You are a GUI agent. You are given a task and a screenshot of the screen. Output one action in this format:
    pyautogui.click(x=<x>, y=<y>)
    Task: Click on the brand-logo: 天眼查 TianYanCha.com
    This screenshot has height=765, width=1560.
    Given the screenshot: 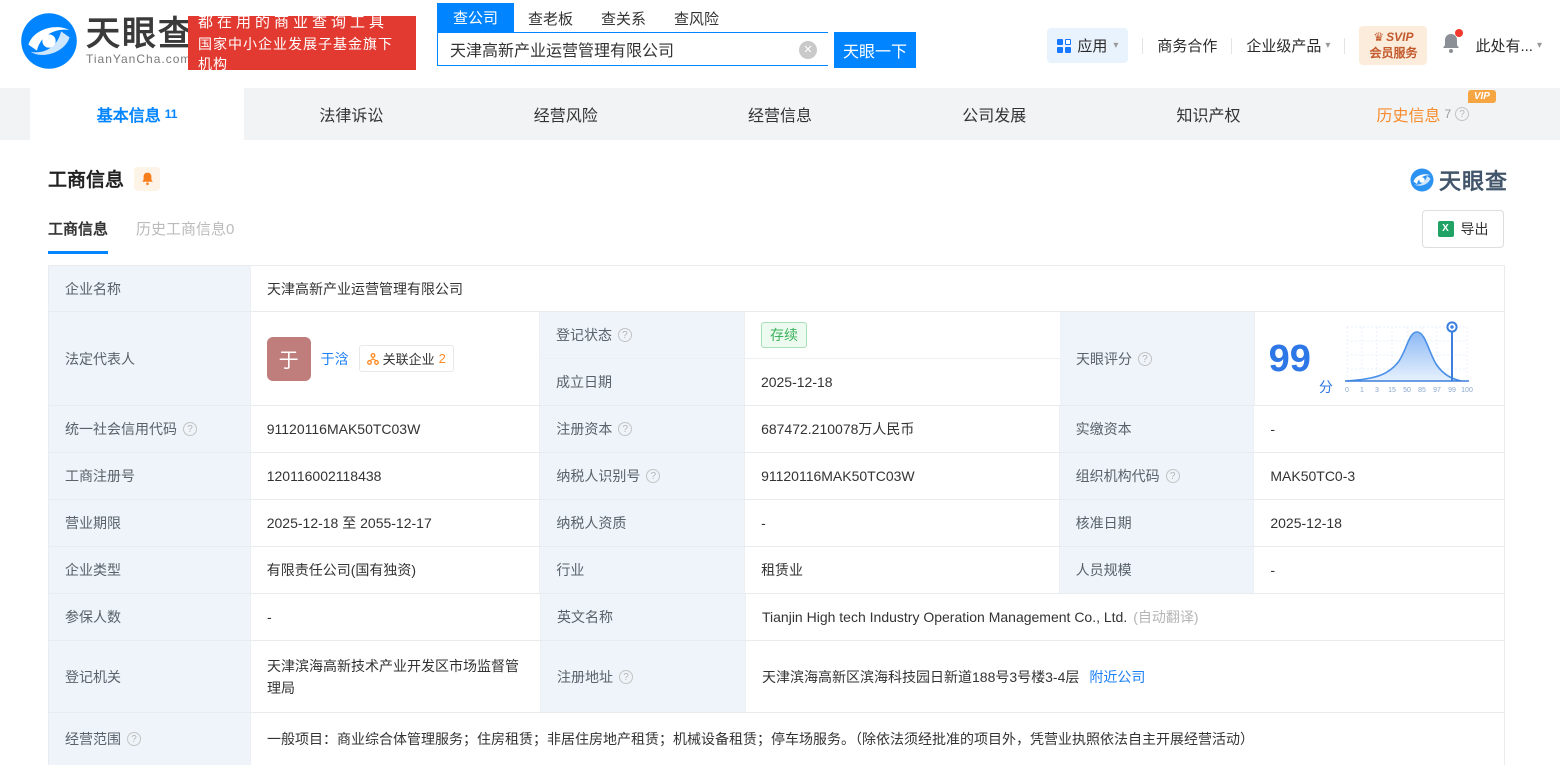 What is the action you would take?
    pyautogui.click(x=107, y=41)
    